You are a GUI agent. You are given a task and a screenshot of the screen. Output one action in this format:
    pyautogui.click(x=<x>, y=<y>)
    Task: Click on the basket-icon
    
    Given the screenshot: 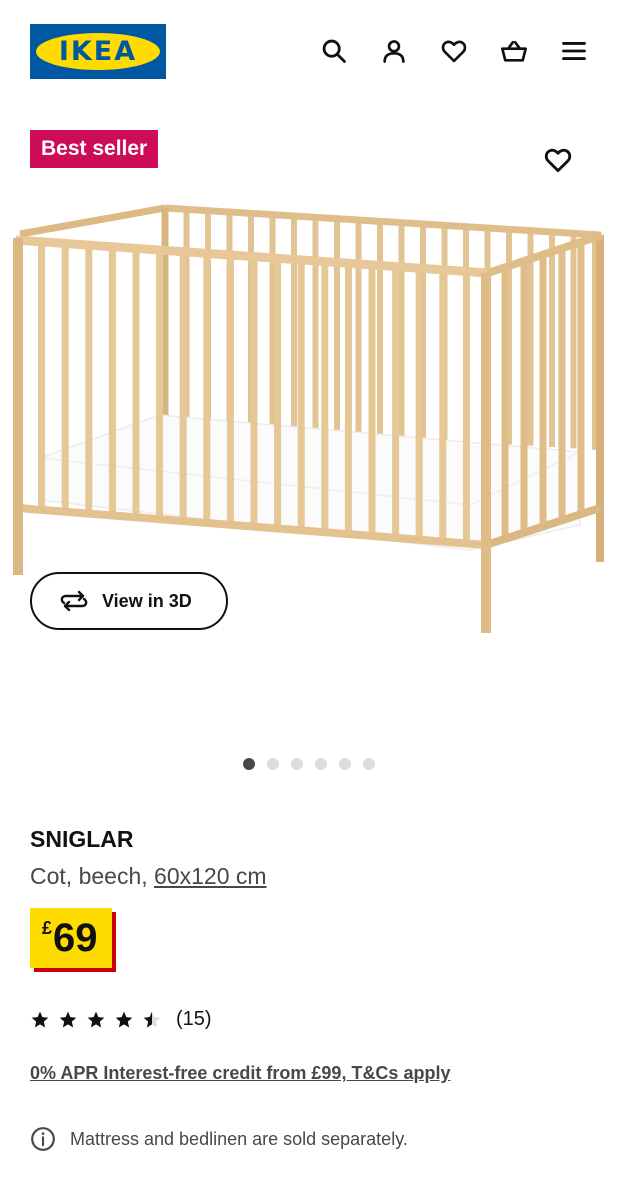 What is the action you would take?
    pyautogui.click(x=514, y=51)
    